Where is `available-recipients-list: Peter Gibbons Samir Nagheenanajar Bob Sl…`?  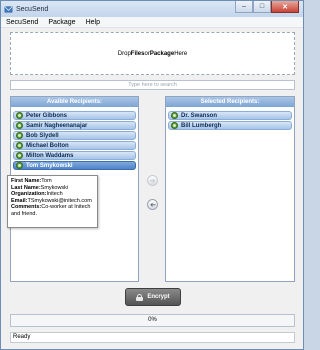 available-recipients-list: Peter Gibbons Samir Nagheenanajar Bob Sl… is located at coordinates (74, 138).